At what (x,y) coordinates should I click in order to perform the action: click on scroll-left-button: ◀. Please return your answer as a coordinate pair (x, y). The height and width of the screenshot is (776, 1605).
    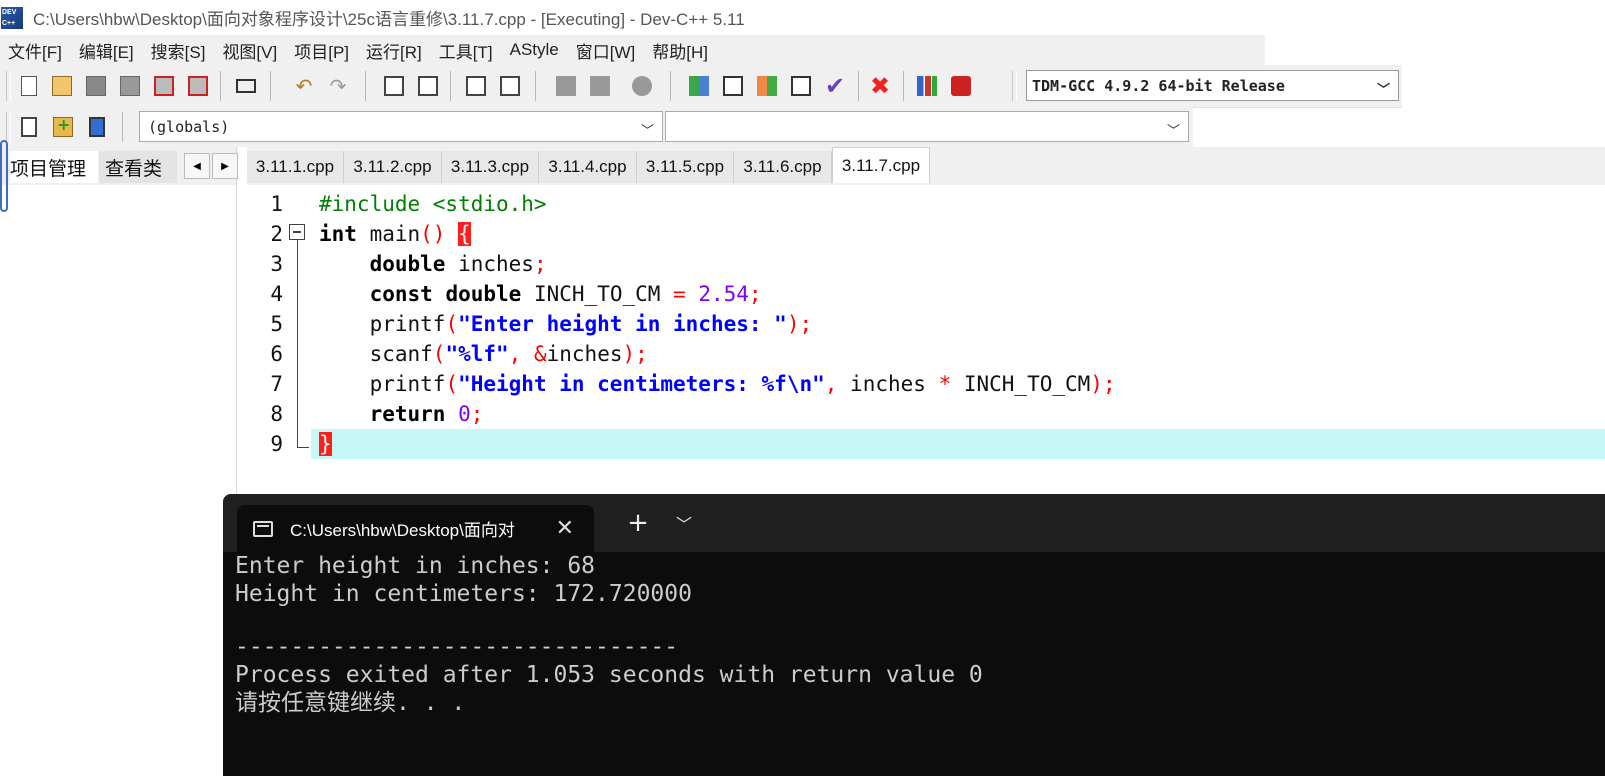
    Looking at the image, I should click on (197, 166).